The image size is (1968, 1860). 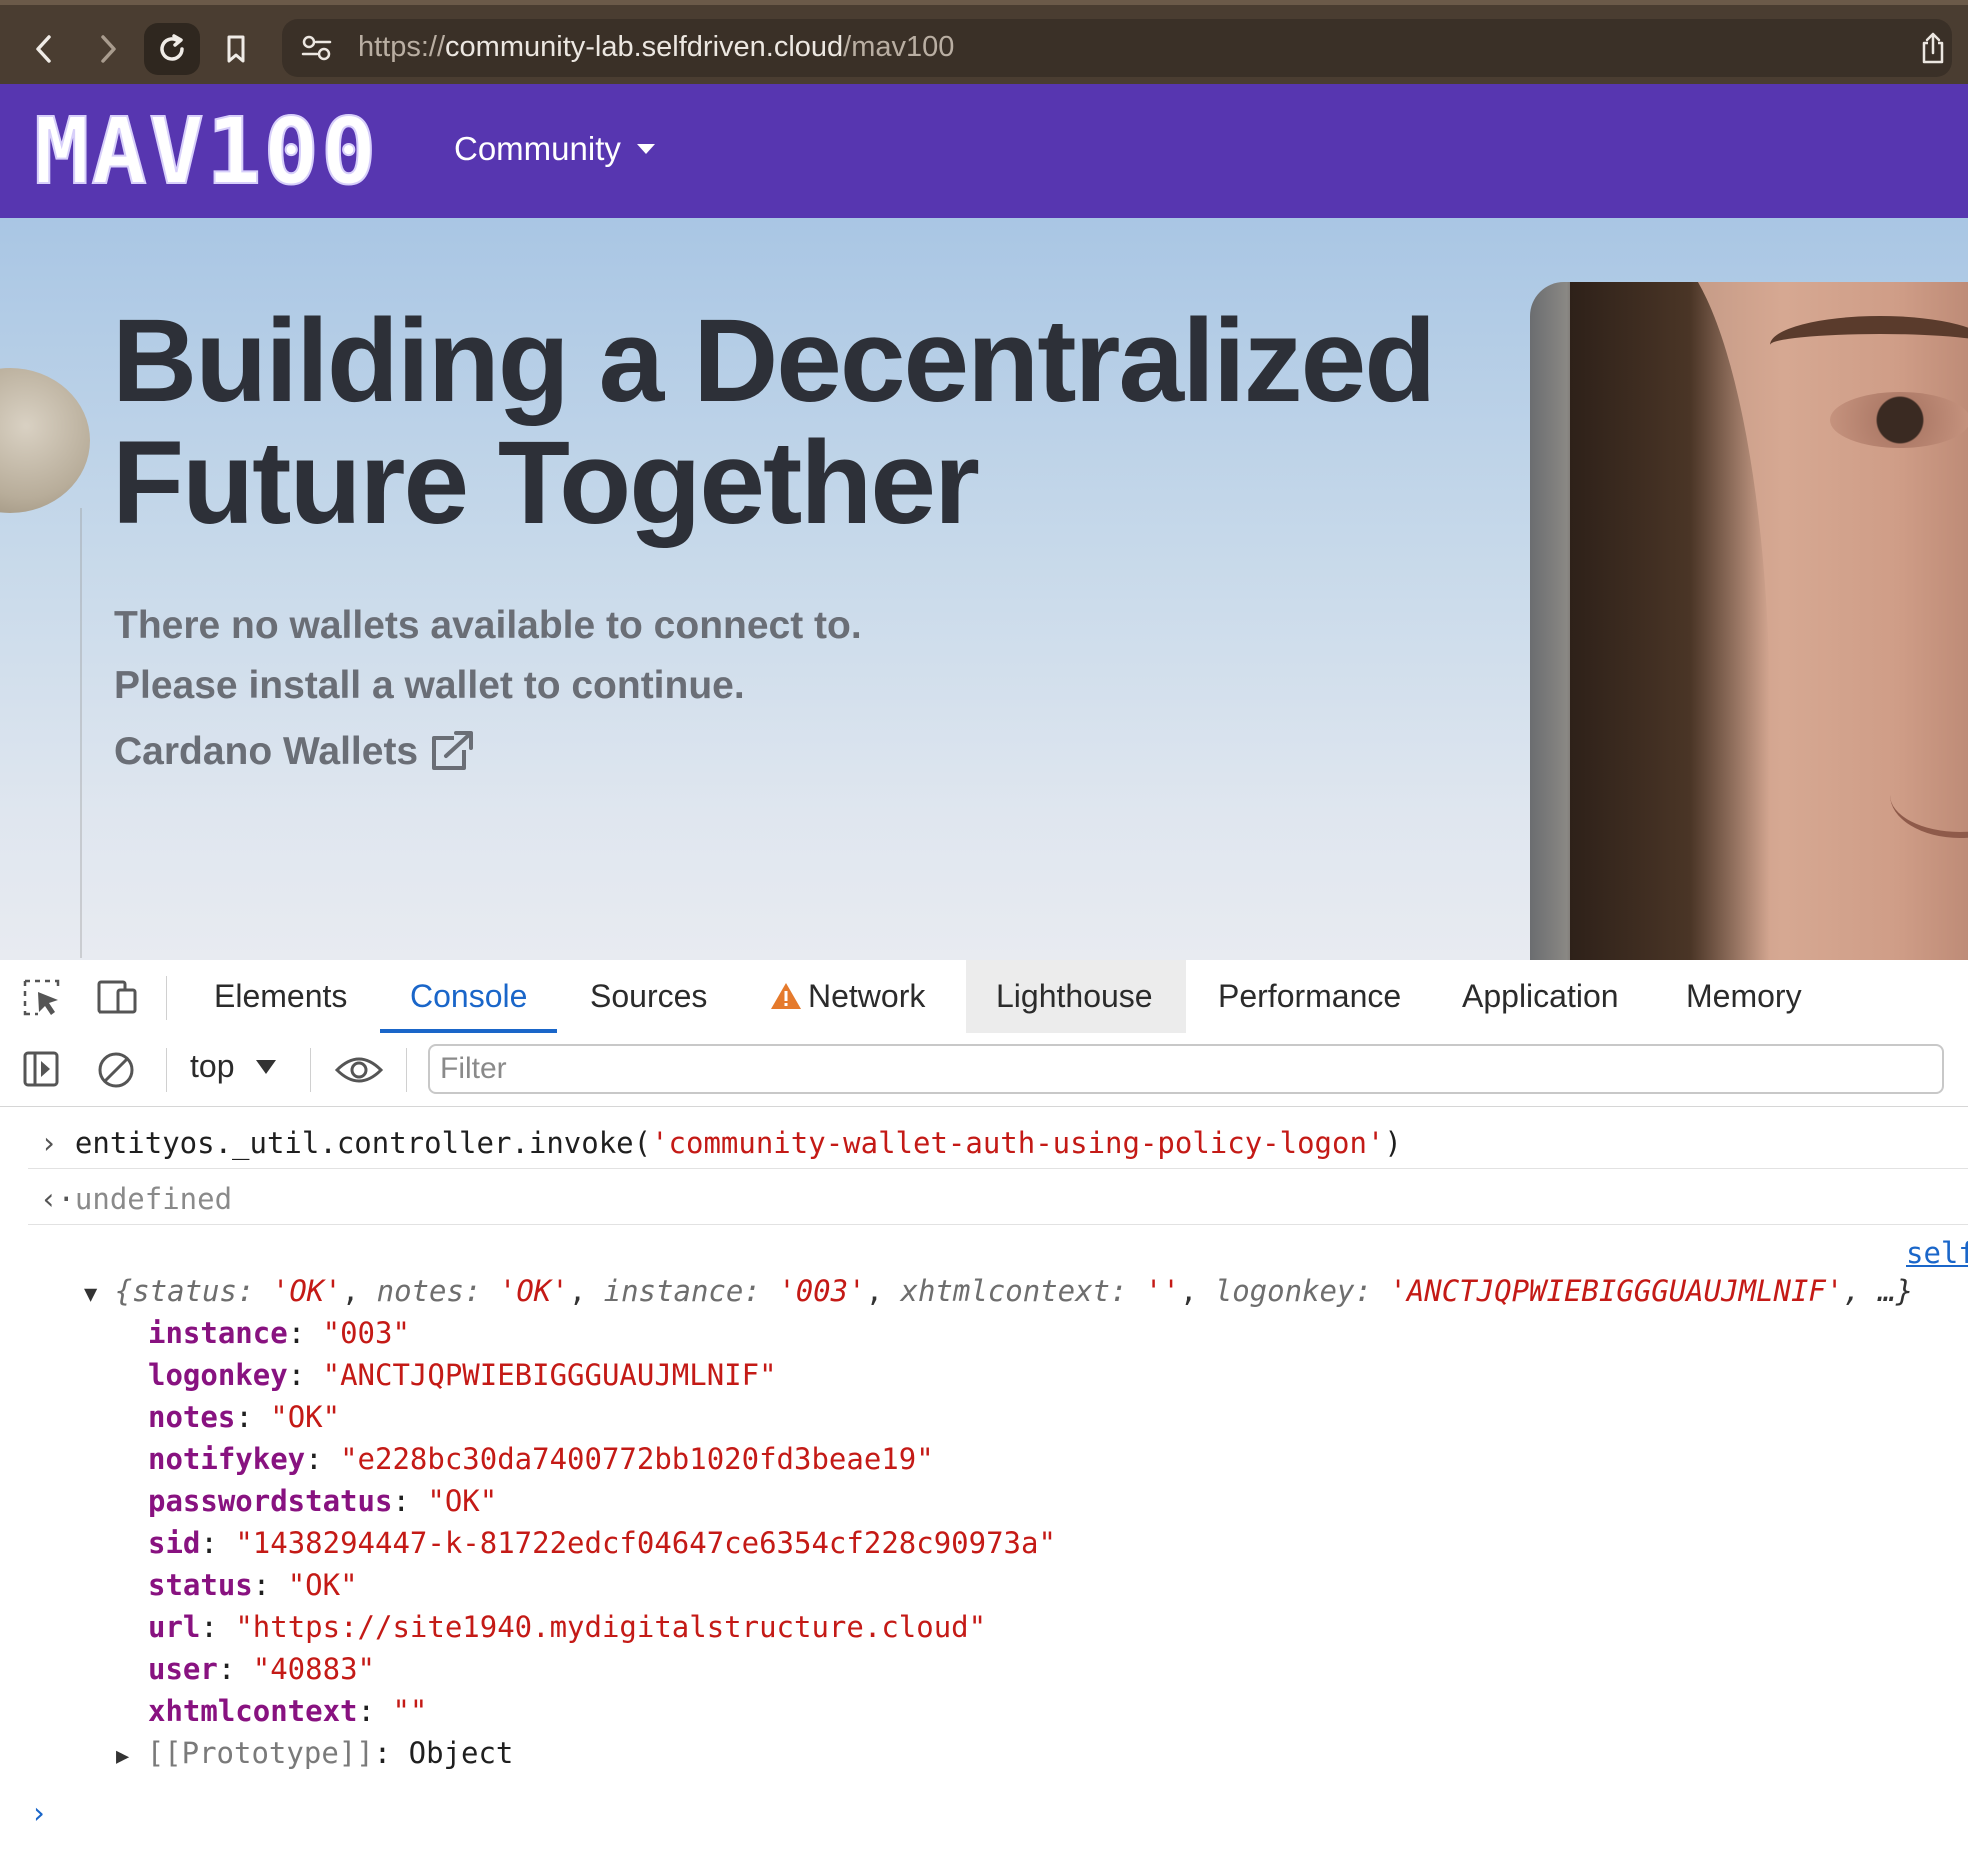 What do you see at coordinates (637, 1459) in the screenshot?
I see `property-value: "e228bc30da7400772bb1020fd3beae19"` at bounding box center [637, 1459].